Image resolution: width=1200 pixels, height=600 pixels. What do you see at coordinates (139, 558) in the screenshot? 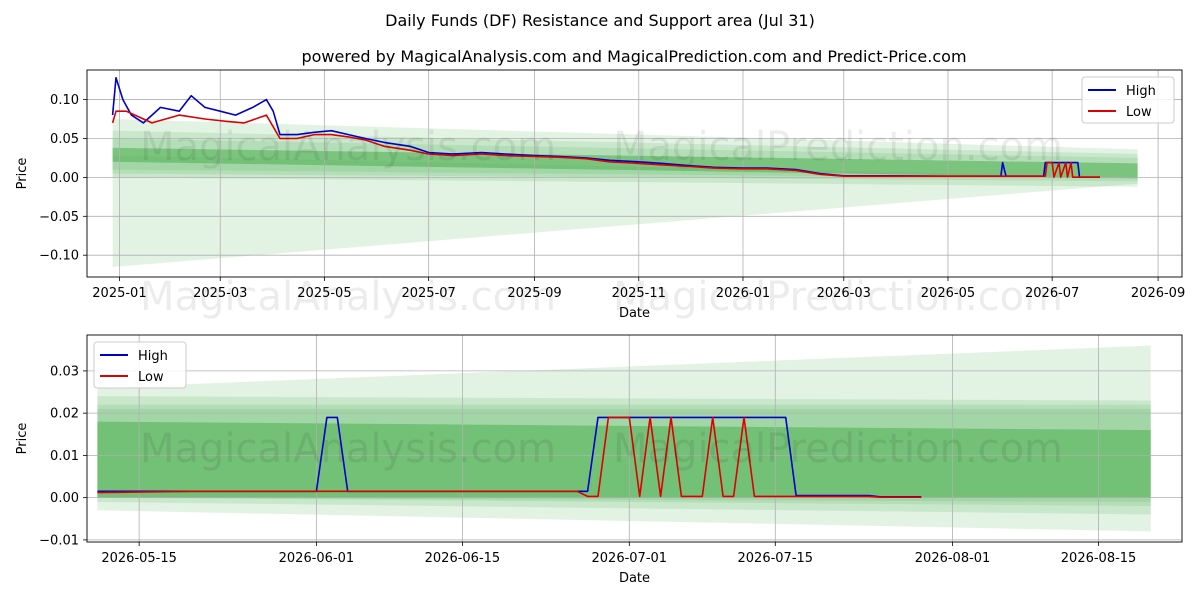
I see `x-tick-label: 2026-05-15` at bounding box center [139, 558].